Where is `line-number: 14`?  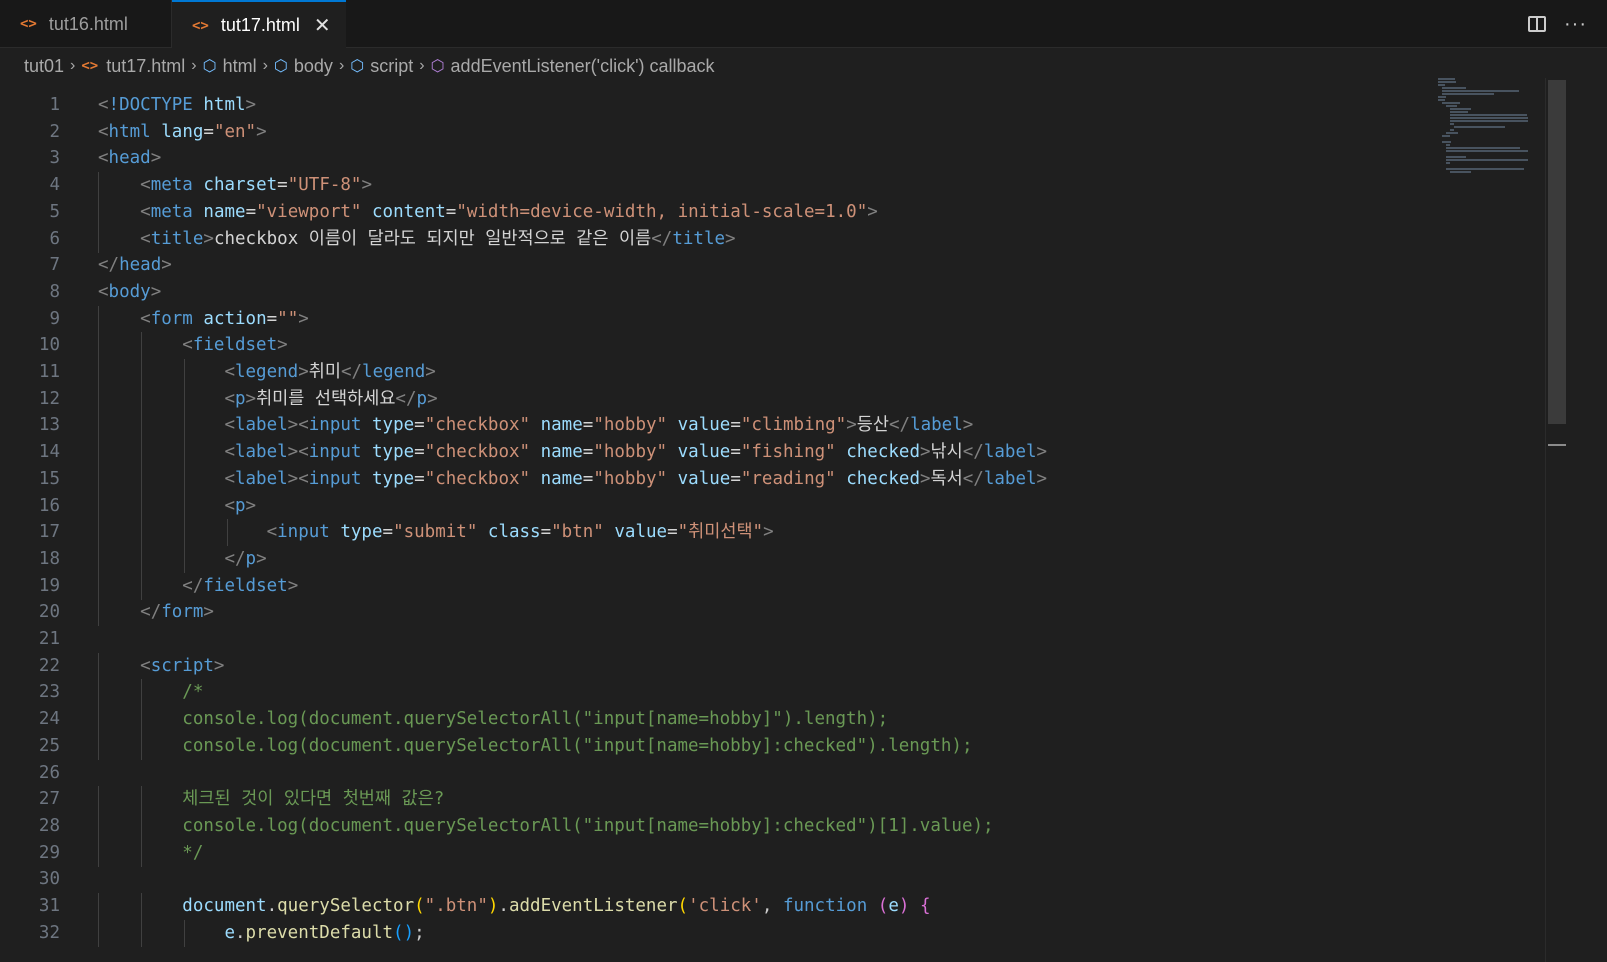
line-number: 14 is located at coordinates (49, 452).